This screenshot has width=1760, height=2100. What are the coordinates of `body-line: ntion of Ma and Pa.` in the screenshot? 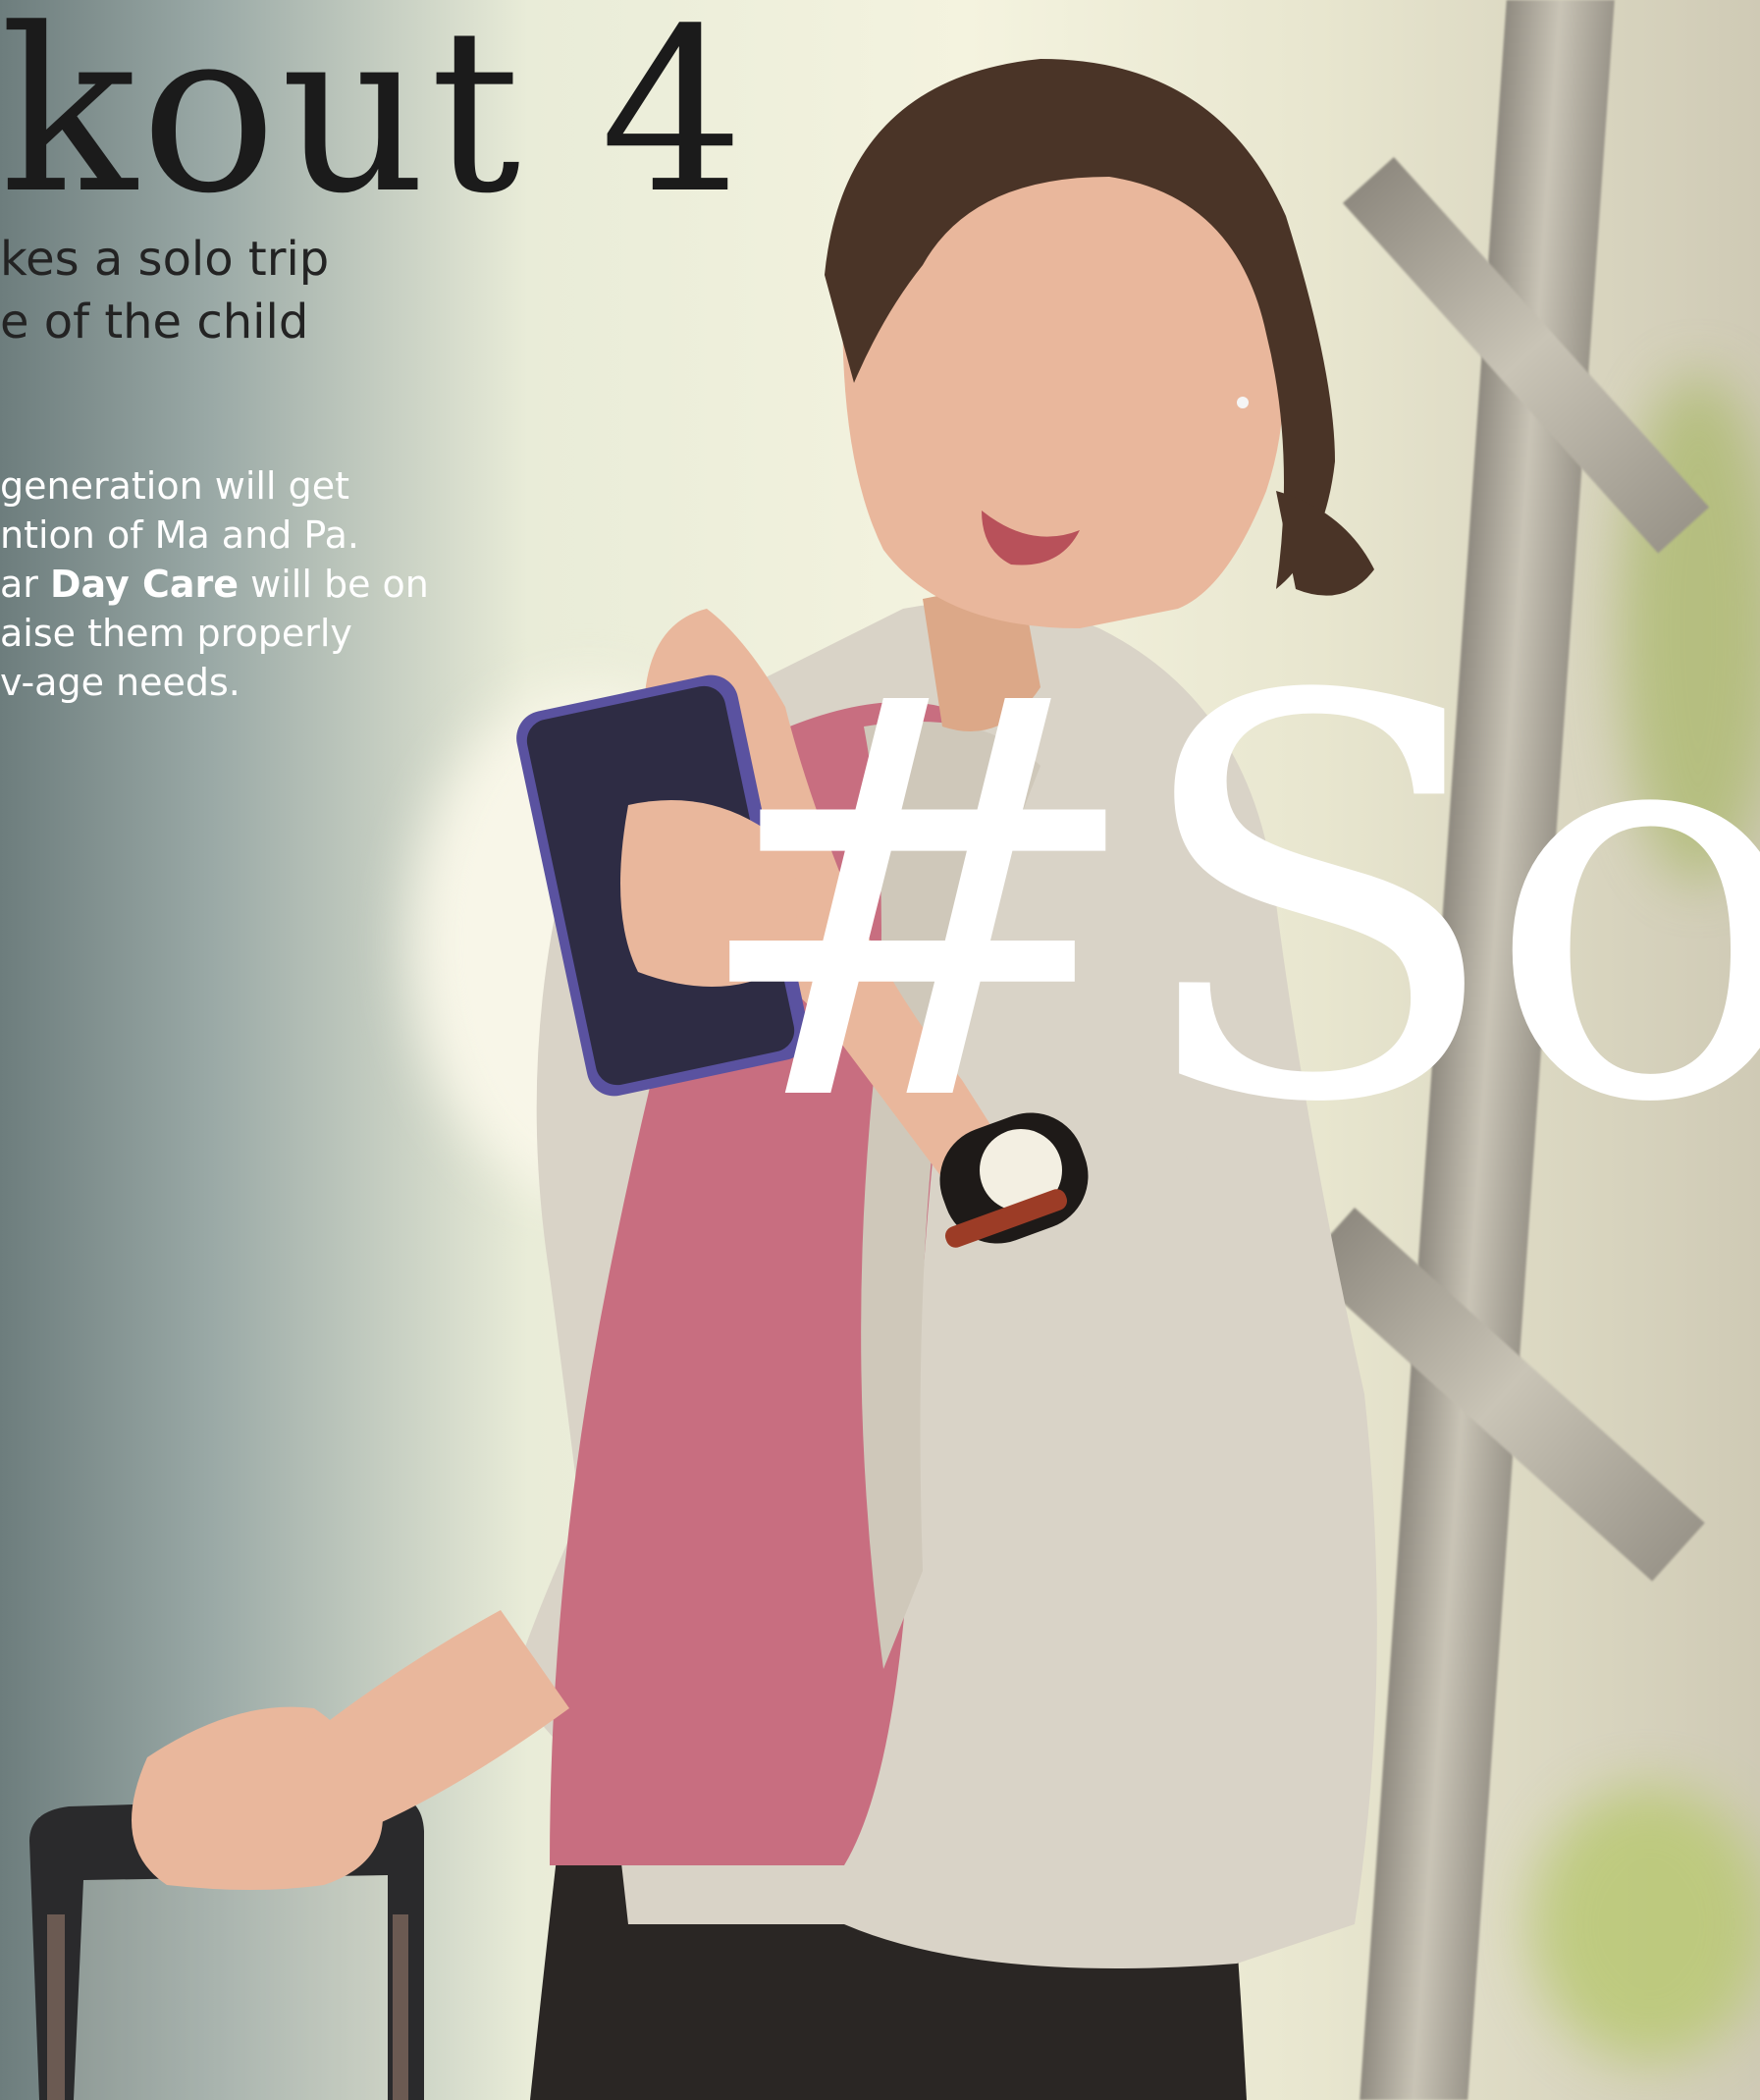 It's located at (179, 535).